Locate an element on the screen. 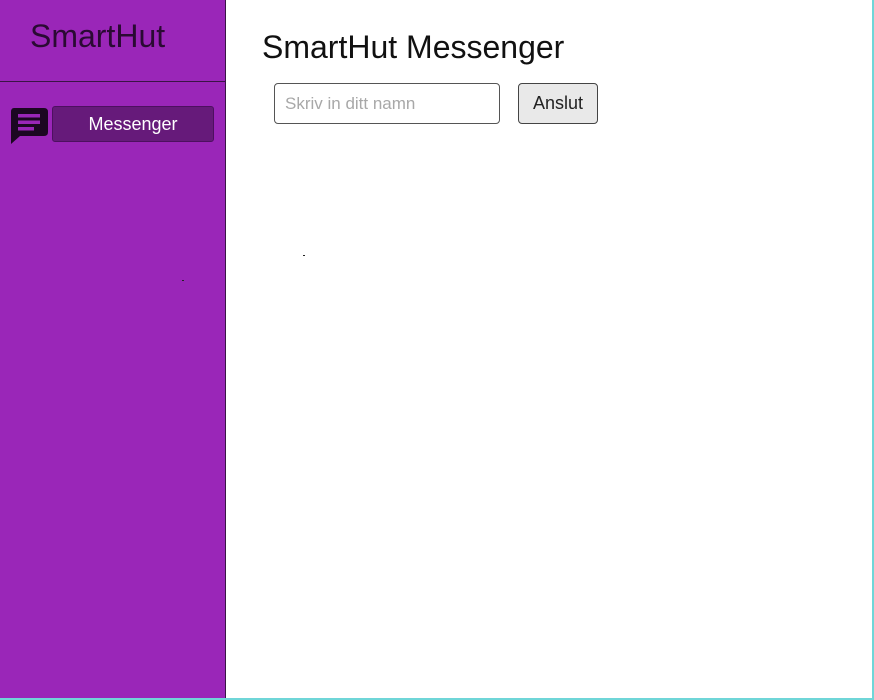 The height and width of the screenshot is (700, 874). sidebar-item-label: Messenger is located at coordinates (133, 124).